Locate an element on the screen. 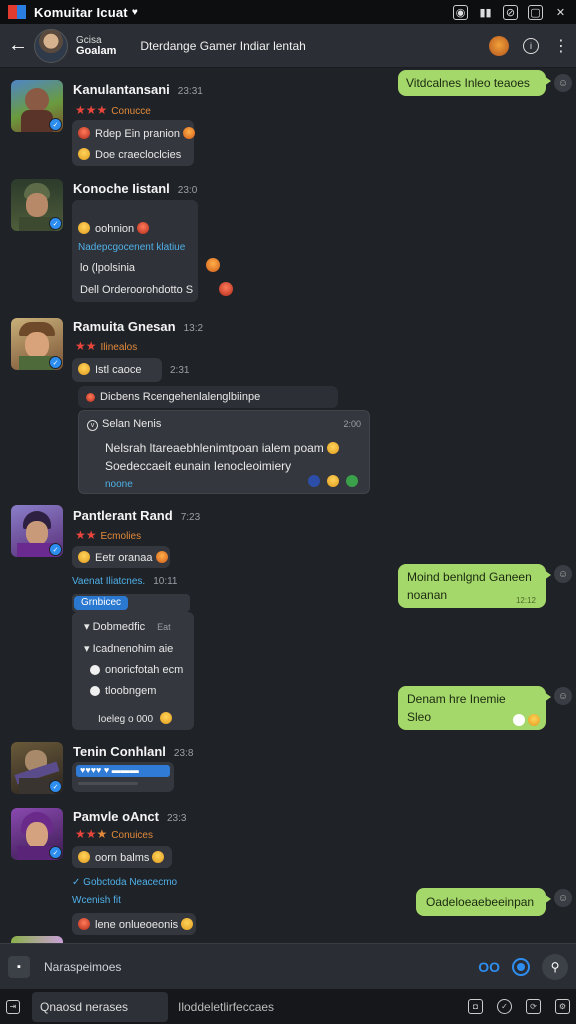  maximize-icon: ▢ is located at coordinates (535, 12).